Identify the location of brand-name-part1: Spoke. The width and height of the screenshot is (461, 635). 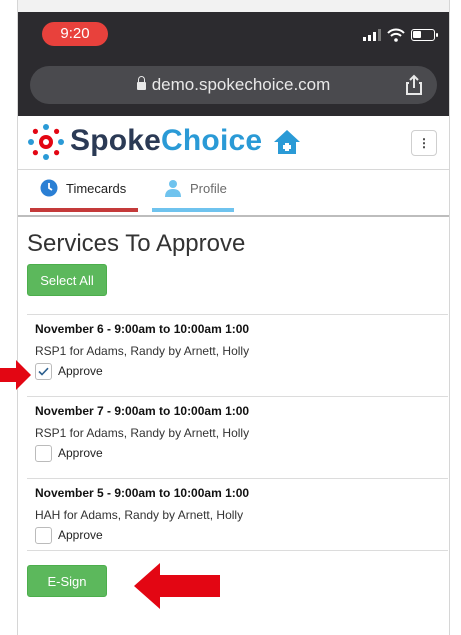
(116, 140).